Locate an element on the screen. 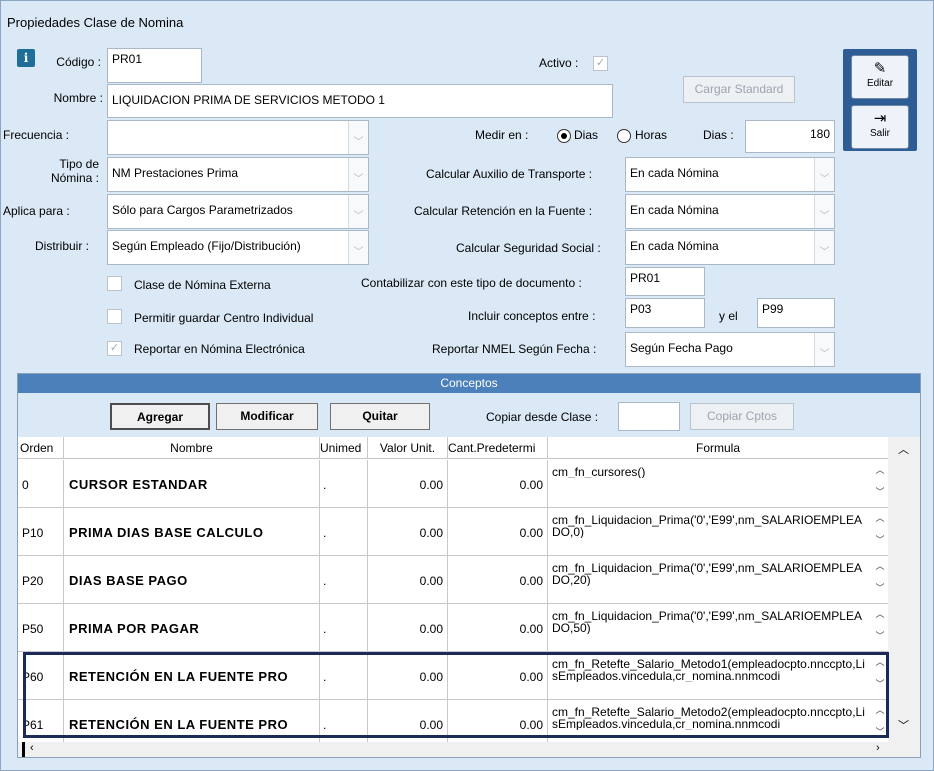 This screenshot has width=934, height=771. cell-nombre: PRIMA DIAS BASE CALCULO is located at coordinates (192, 531).